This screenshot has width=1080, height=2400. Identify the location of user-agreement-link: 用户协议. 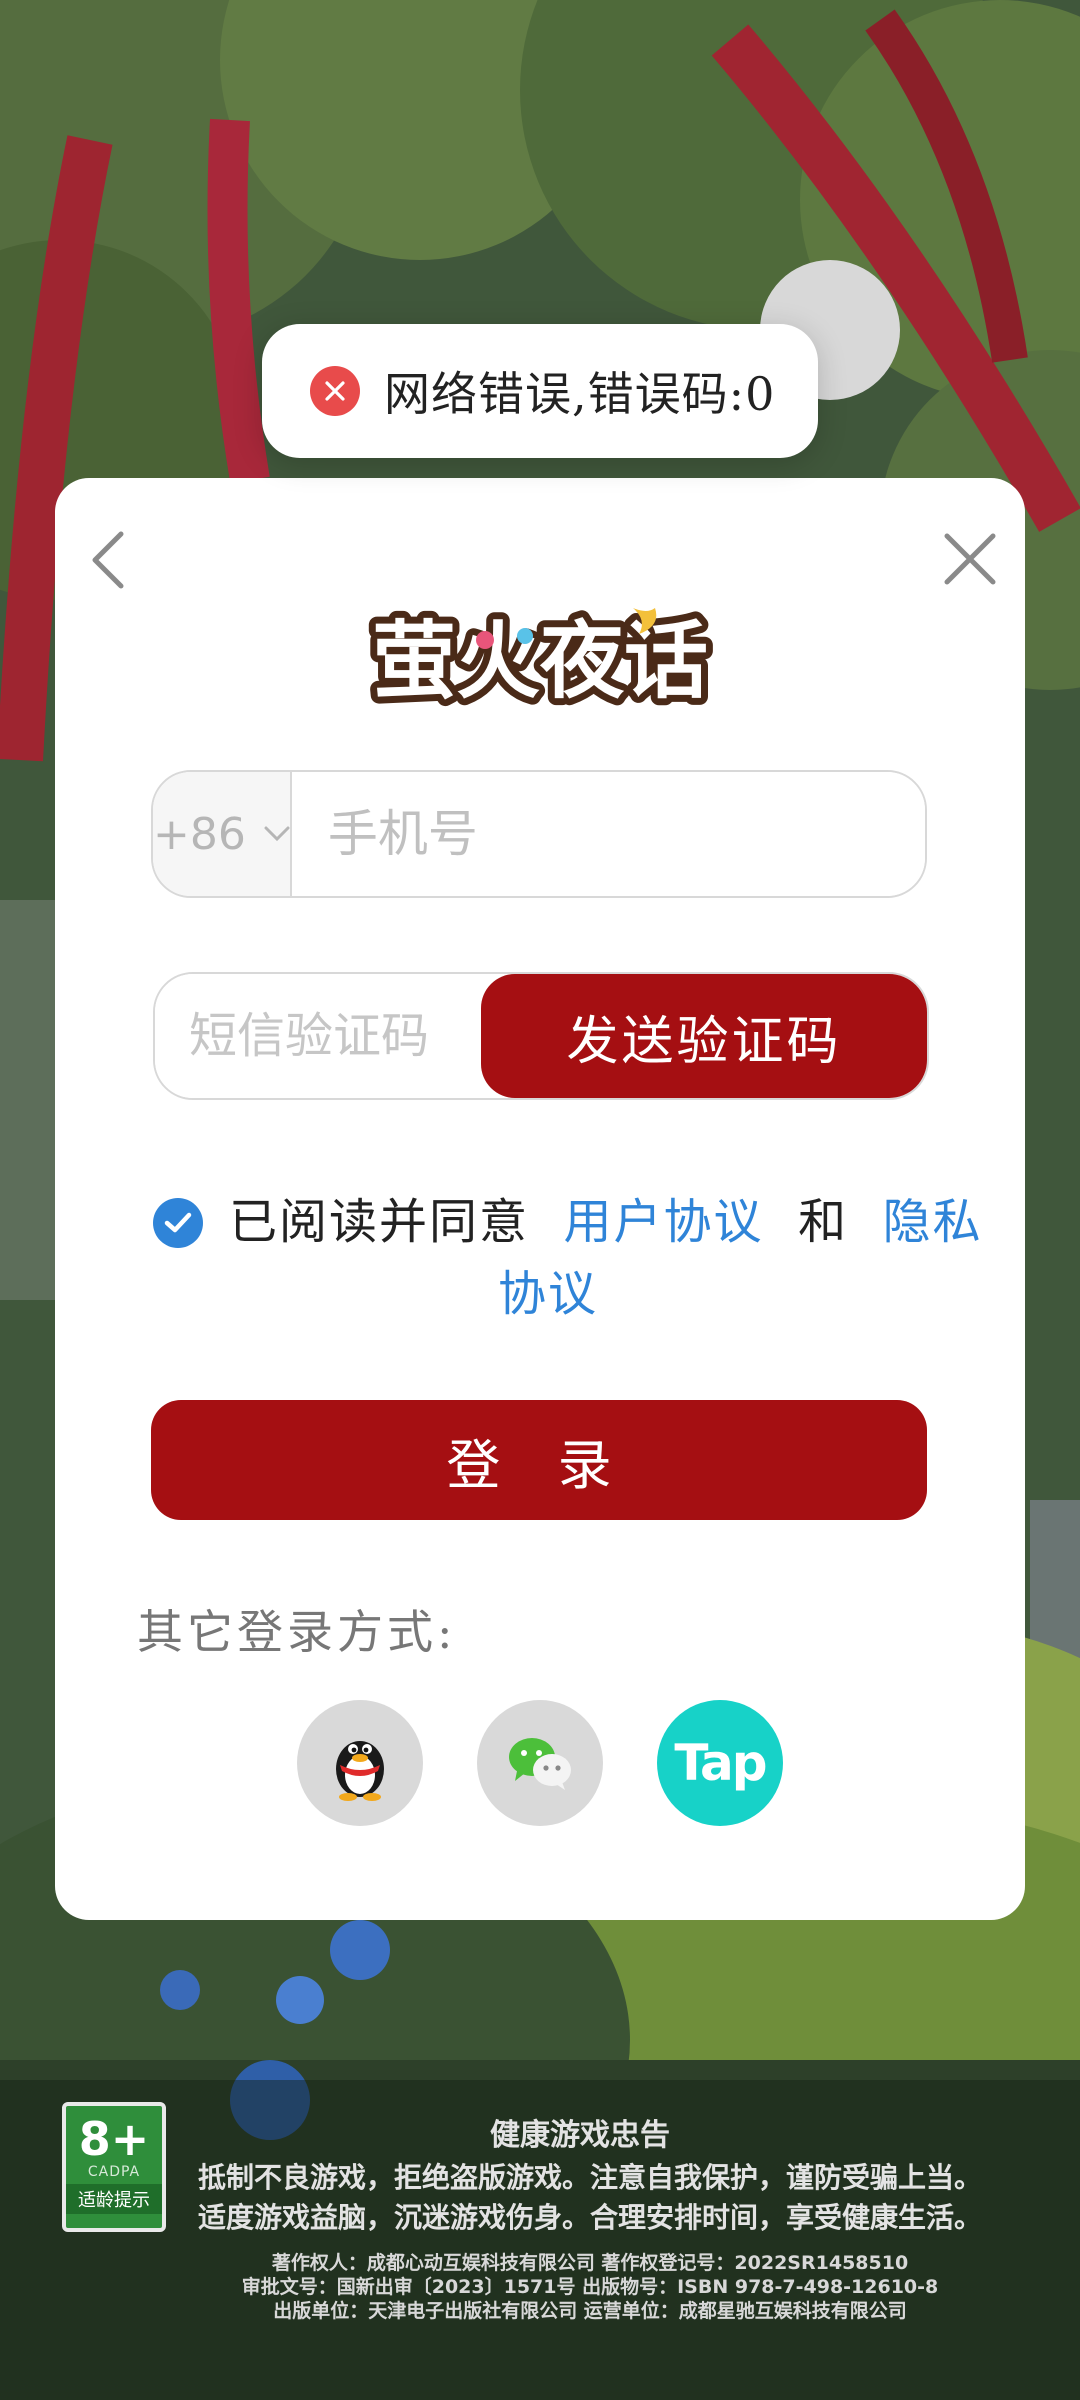
(664, 1222).